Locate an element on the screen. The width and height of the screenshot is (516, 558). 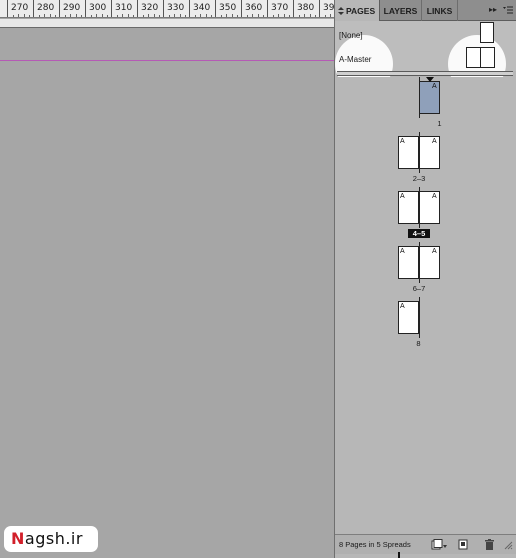
ruler-segment: 370 is located at coordinates (280, 8).